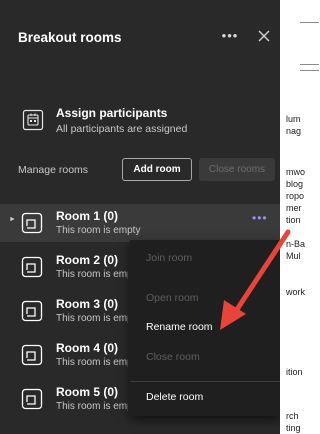 This screenshot has height=434, width=320. What do you see at coordinates (112, 113) in the screenshot?
I see `assign-participants-title: Assign participants` at bounding box center [112, 113].